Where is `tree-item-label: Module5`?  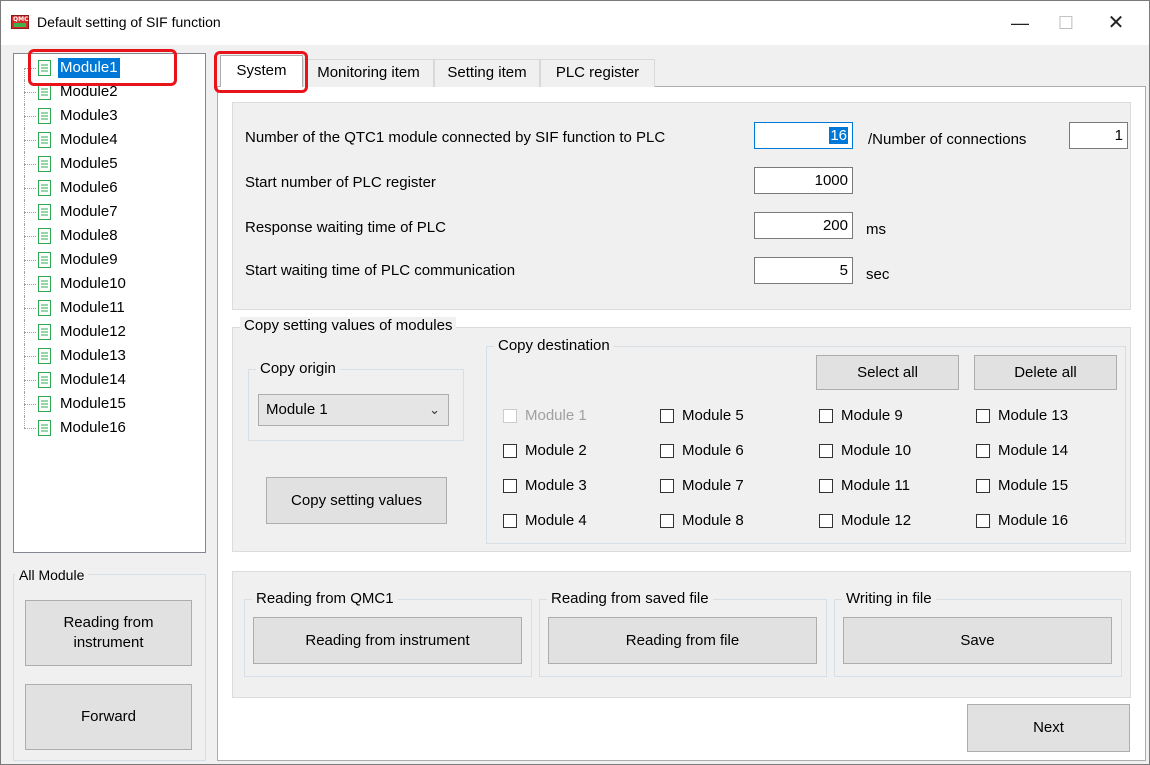 tree-item-label: Module5 is located at coordinates (89, 163).